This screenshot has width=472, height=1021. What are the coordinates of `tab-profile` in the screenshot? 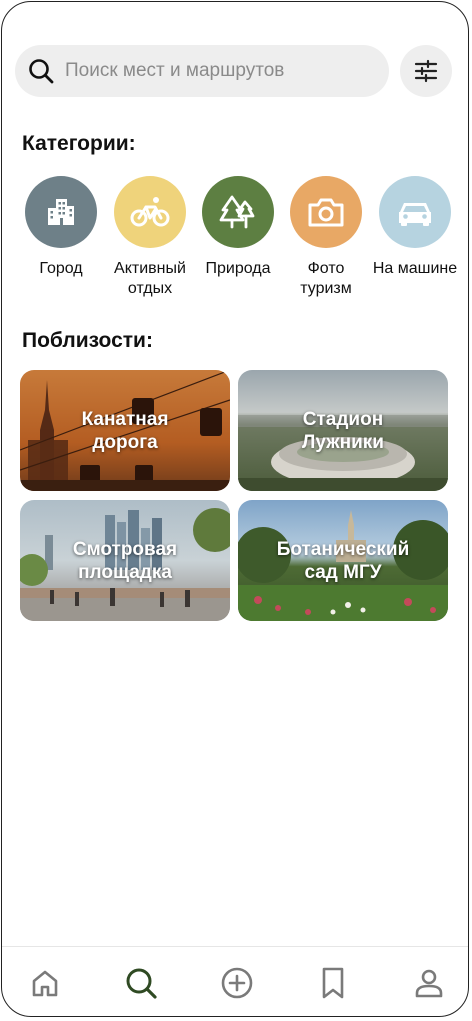 It's located at (429, 983).